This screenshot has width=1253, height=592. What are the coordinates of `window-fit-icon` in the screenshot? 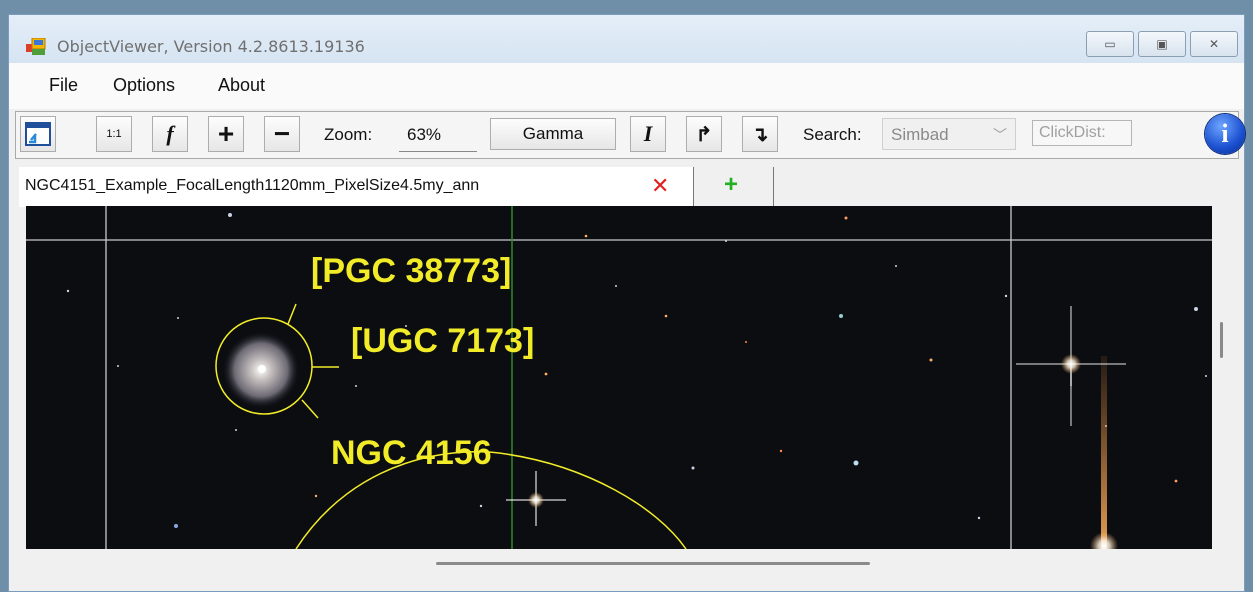 It's located at (38, 134).